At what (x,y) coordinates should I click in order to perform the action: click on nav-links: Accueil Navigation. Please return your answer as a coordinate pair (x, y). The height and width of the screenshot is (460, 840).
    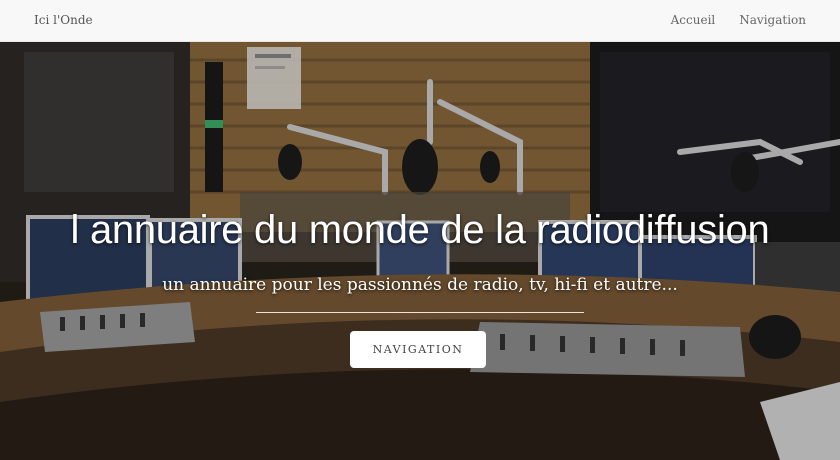
    Looking at the image, I should click on (738, 20).